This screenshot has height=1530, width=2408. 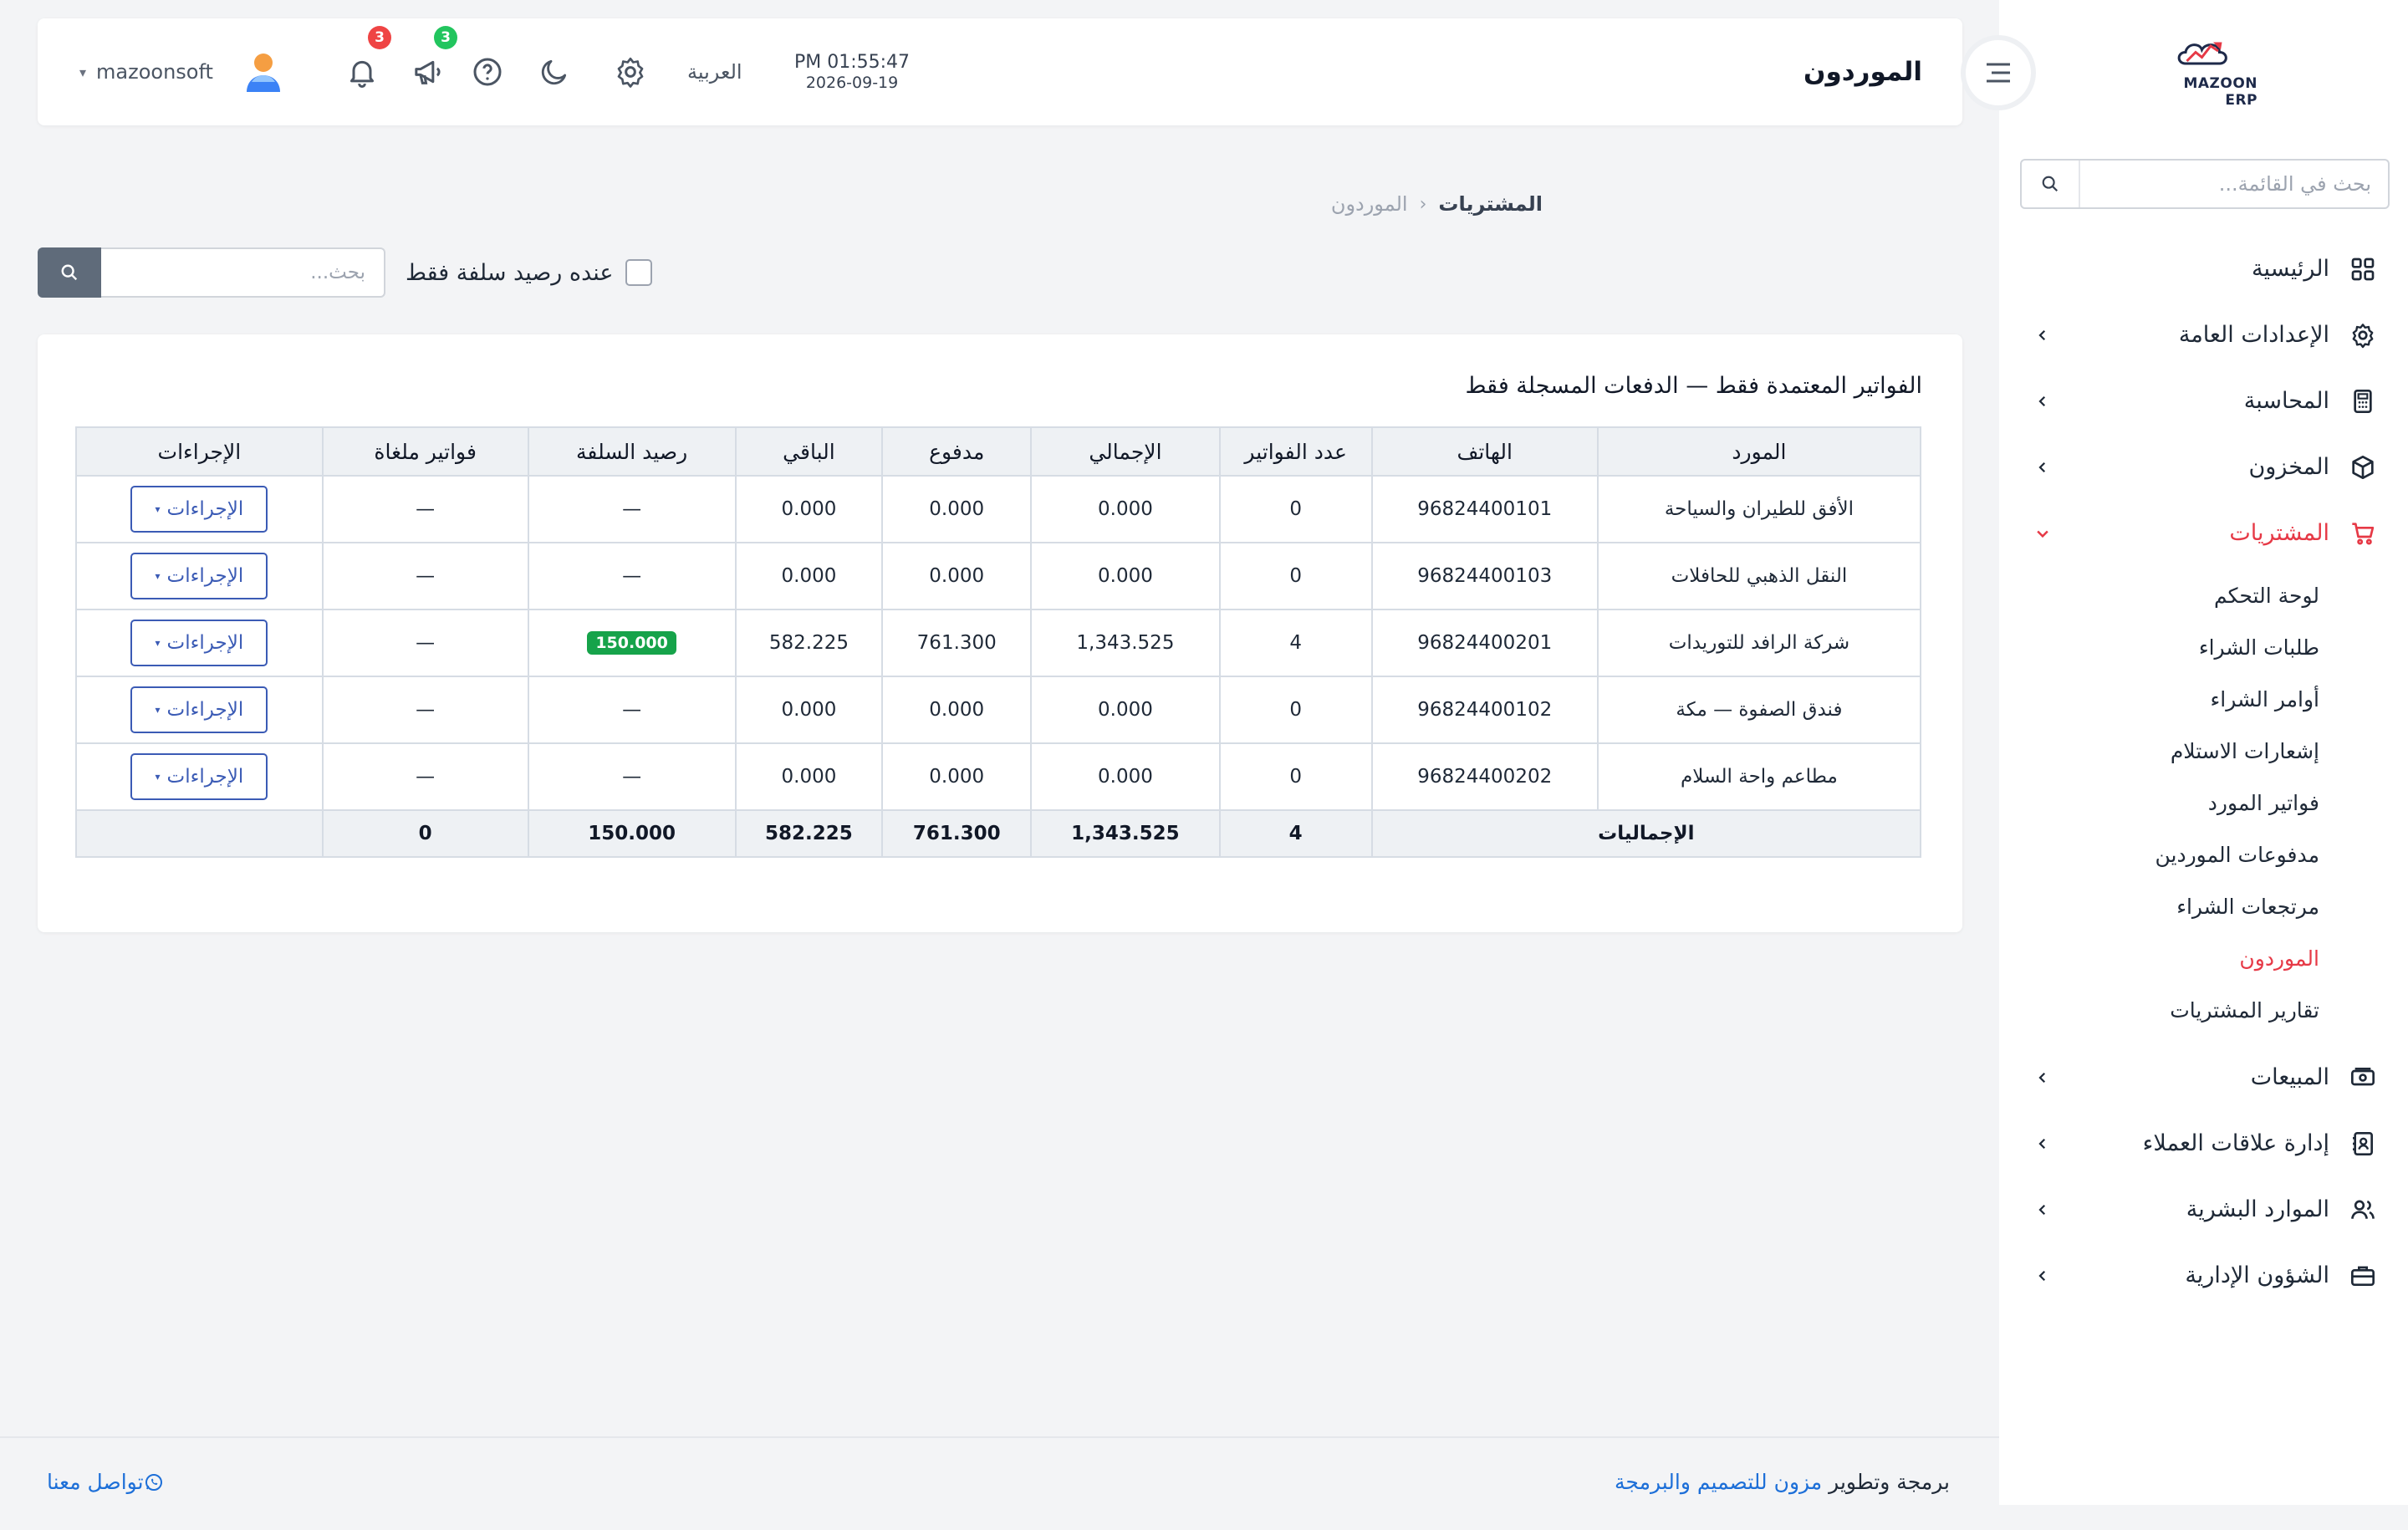 What do you see at coordinates (1125, 451) in the screenshot?
I see `column-header: الإجمالي` at bounding box center [1125, 451].